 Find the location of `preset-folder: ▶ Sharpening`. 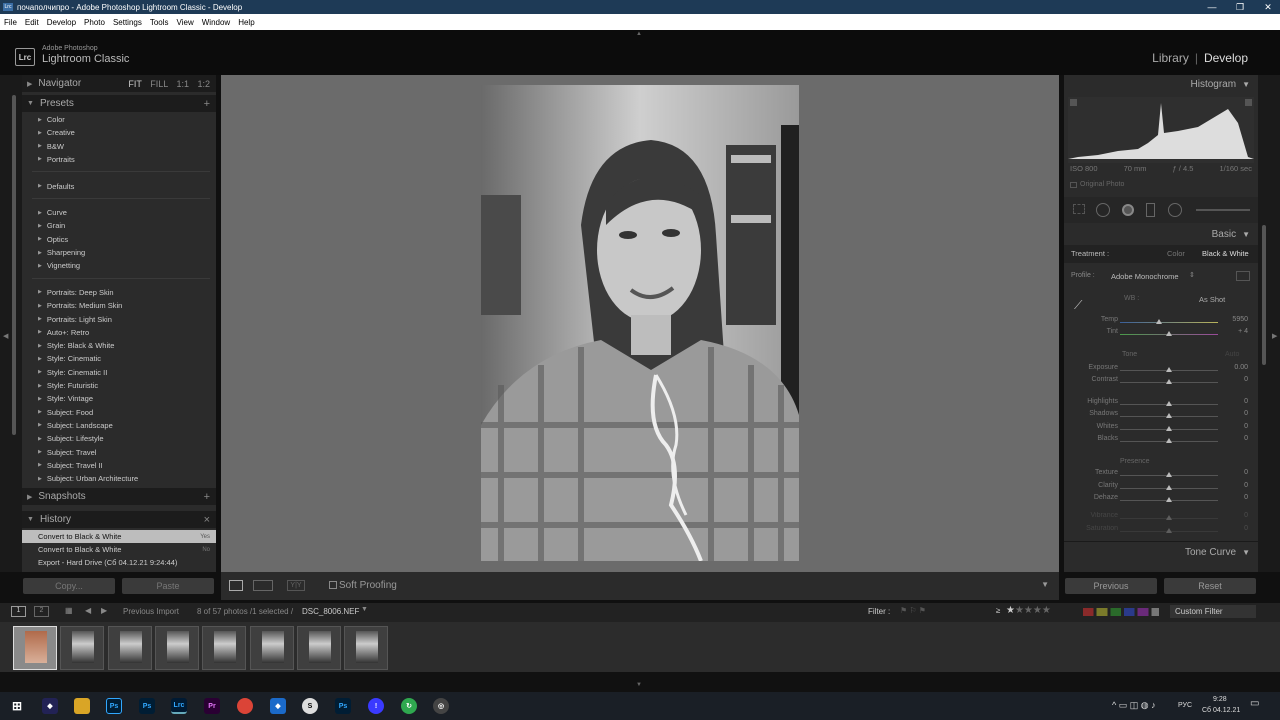

preset-folder: ▶ Sharpening is located at coordinates (61, 252).